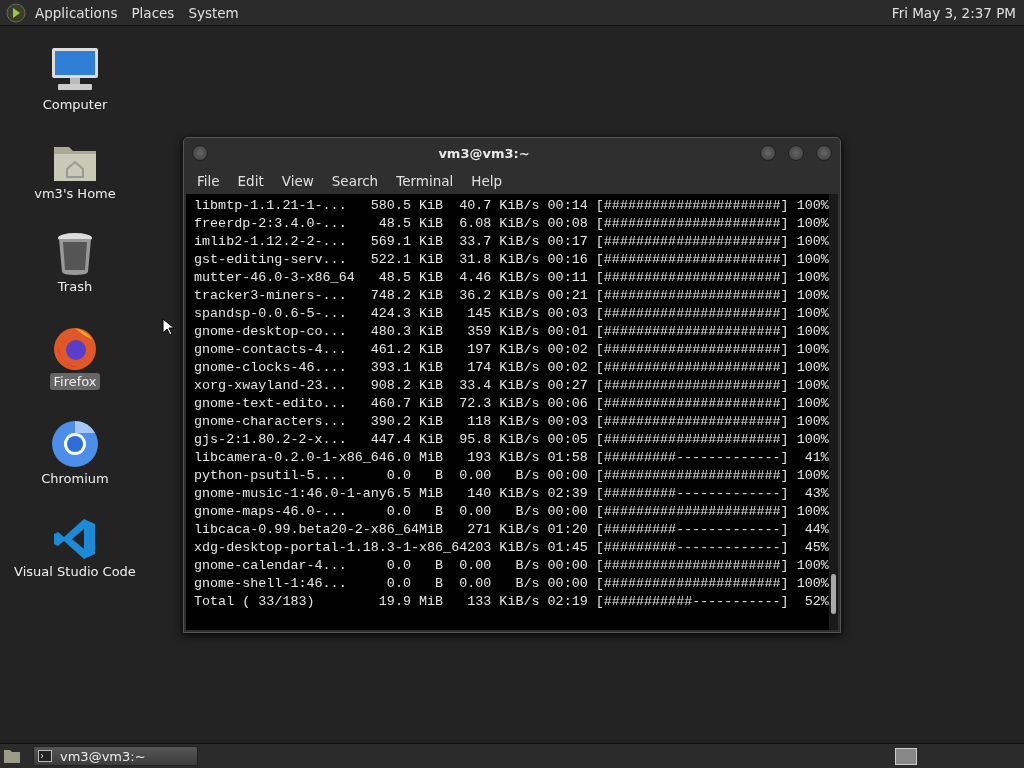 This screenshot has height=768, width=1024. What do you see at coordinates (200, 153) in the screenshot?
I see `window-menu-button` at bounding box center [200, 153].